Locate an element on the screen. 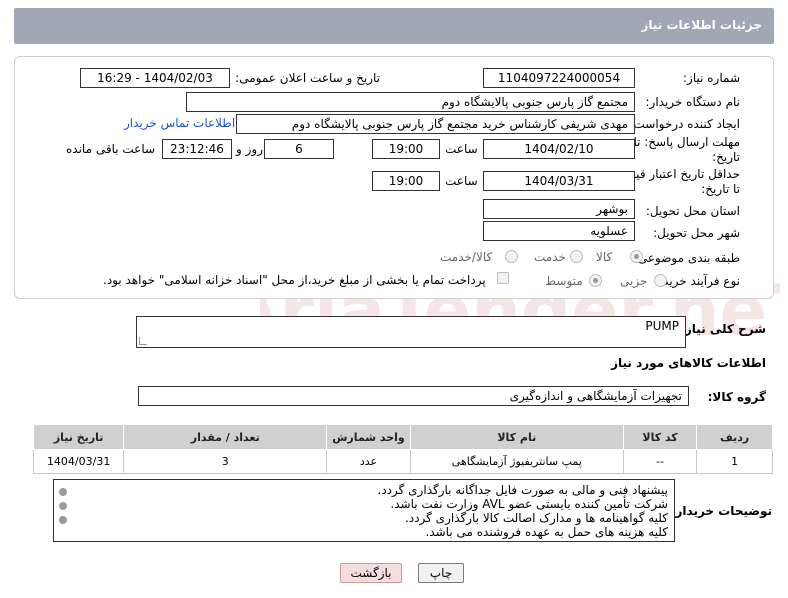 The image size is (788, 598). col-header-code: کد کالا is located at coordinates (660, 437).